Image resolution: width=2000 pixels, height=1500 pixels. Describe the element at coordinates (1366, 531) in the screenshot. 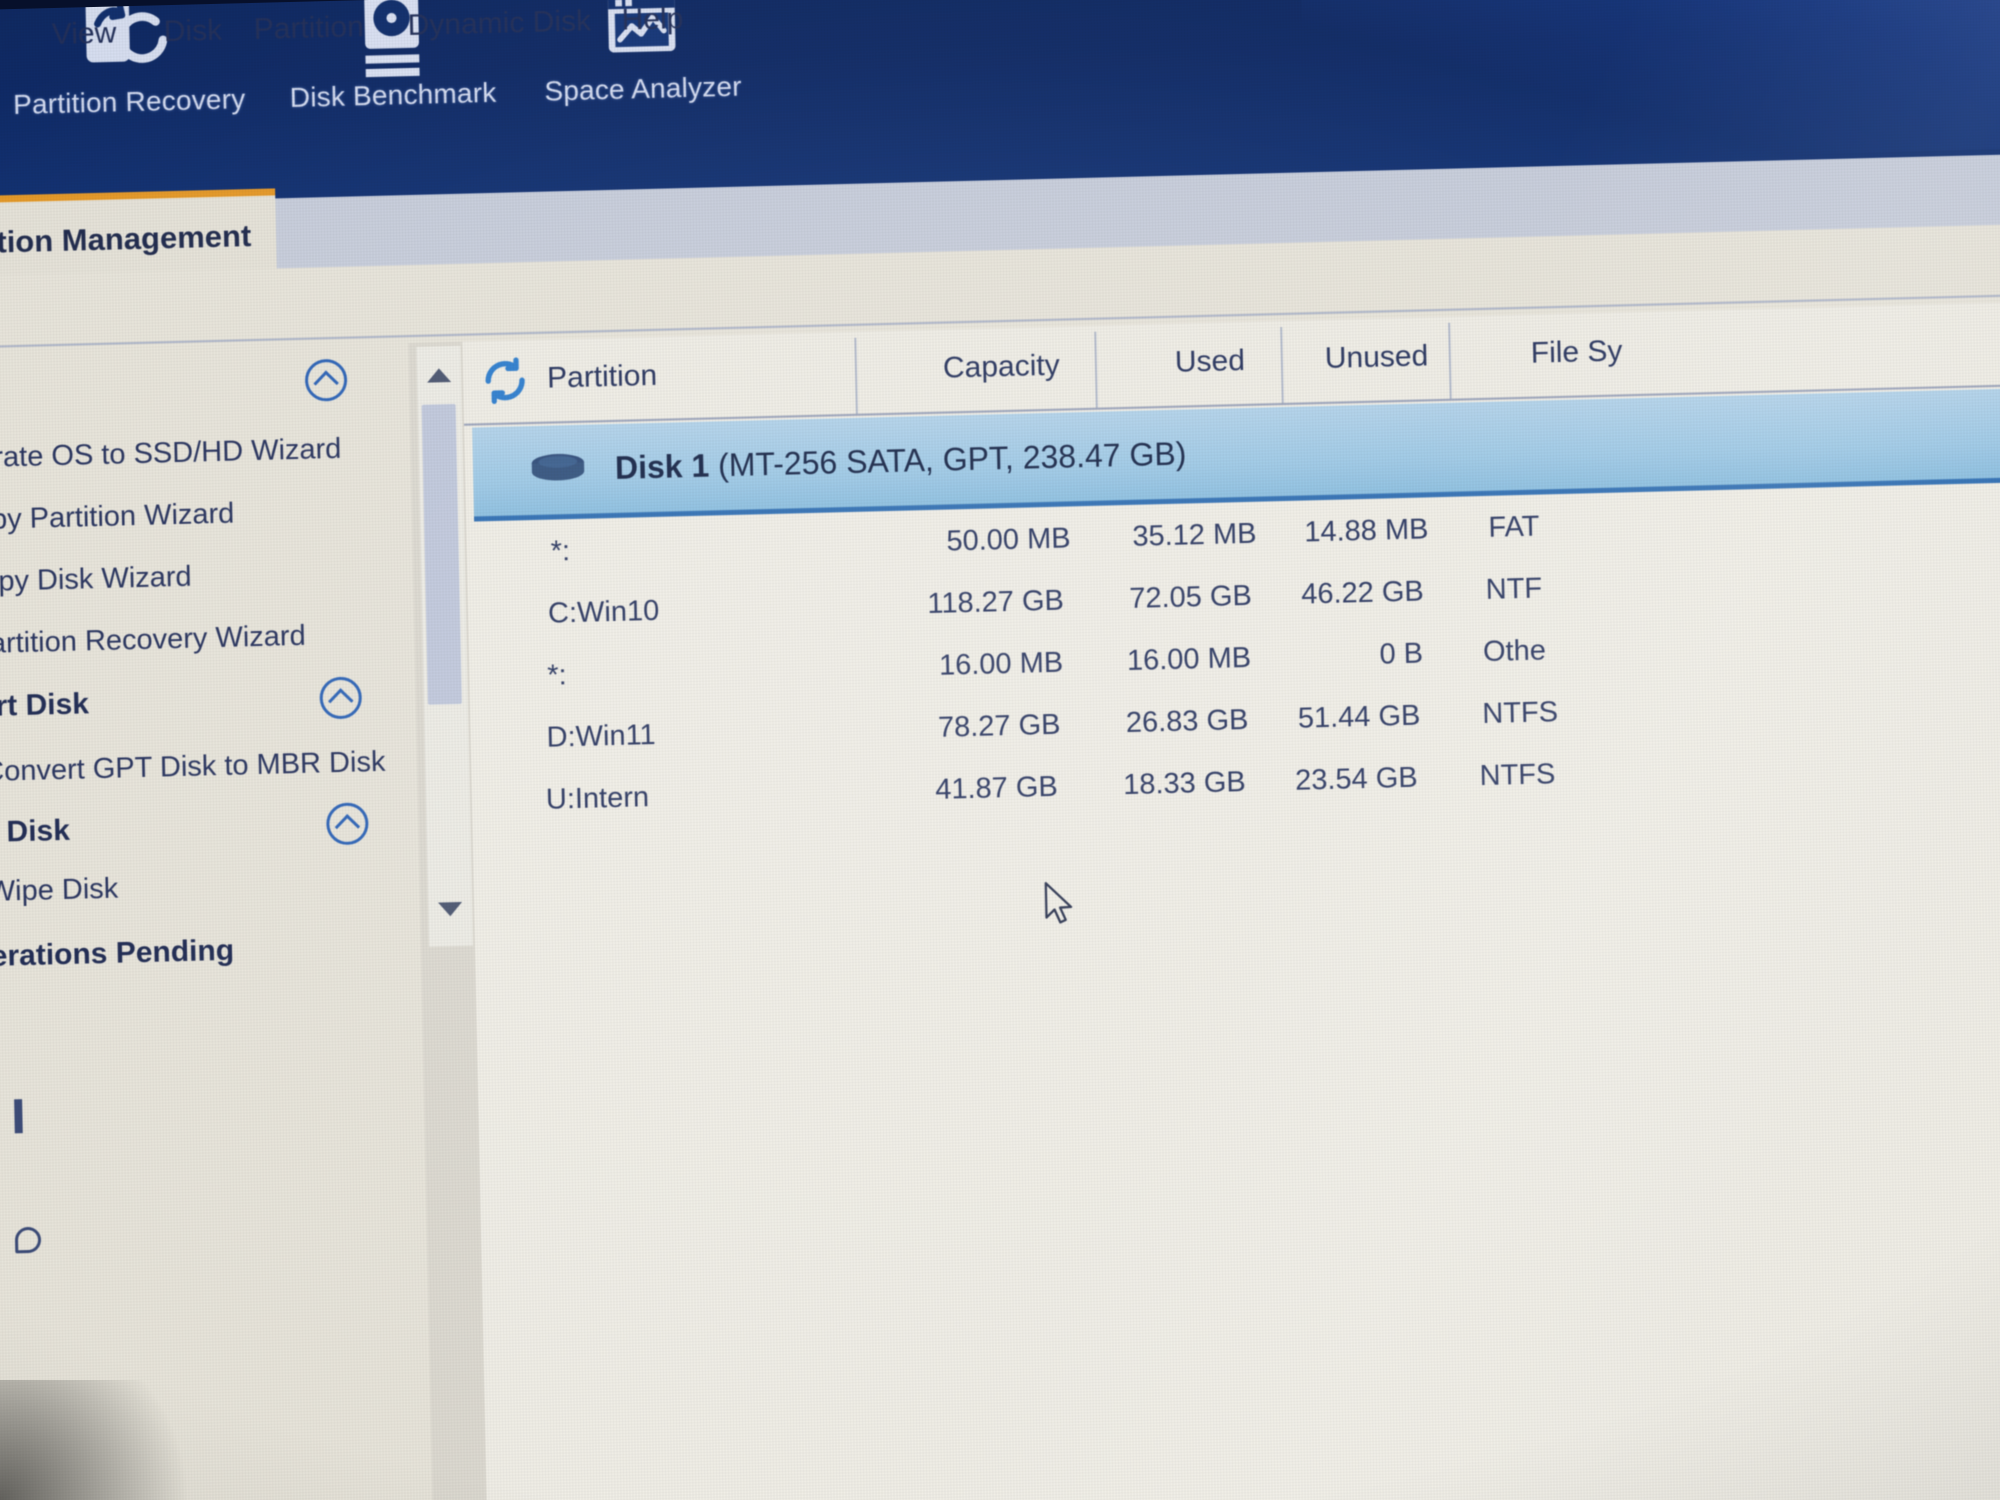

I see `cell-unused: 14.88 MB` at that location.